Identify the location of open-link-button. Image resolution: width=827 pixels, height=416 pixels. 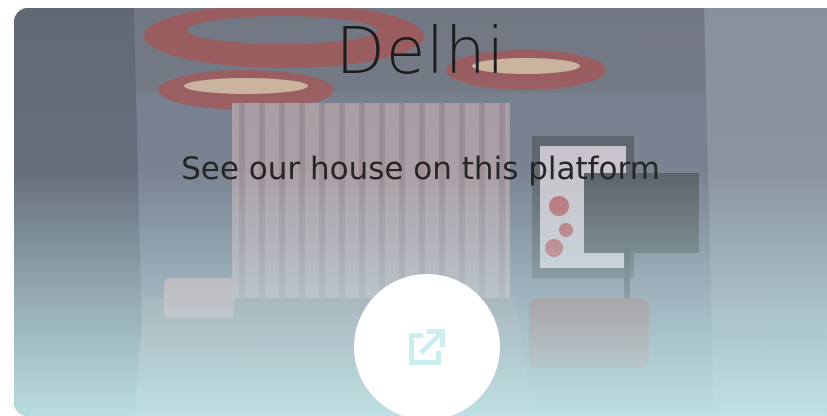
(427, 345).